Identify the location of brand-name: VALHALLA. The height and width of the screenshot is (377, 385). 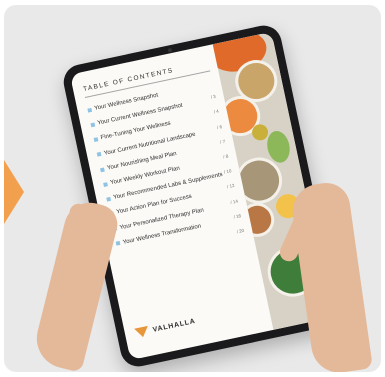
(174, 325).